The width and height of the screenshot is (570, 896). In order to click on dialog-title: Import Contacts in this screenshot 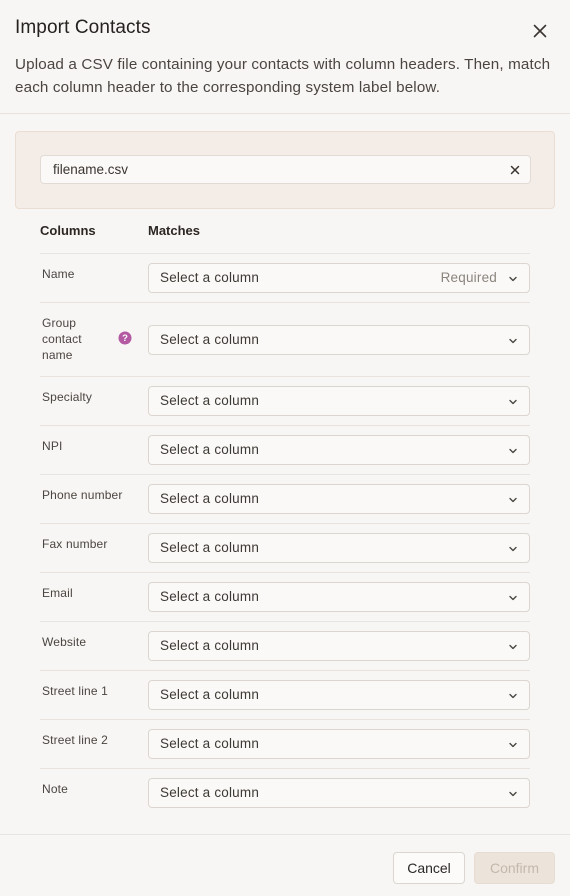, I will do `click(83, 27)`.